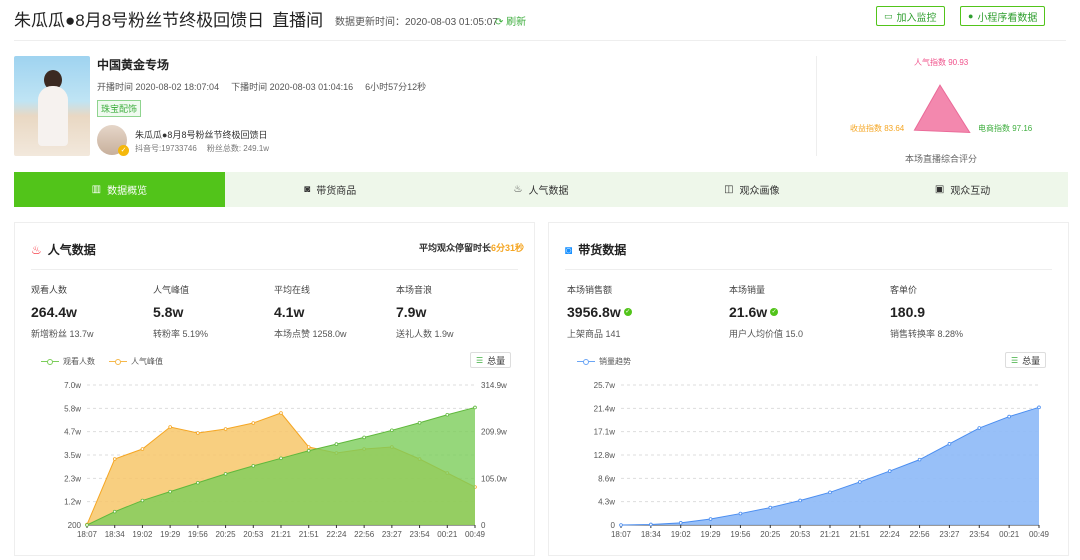  Describe the element at coordinates (127, 191) in the screenshot. I see `tab-label: 数据概览` at that location.